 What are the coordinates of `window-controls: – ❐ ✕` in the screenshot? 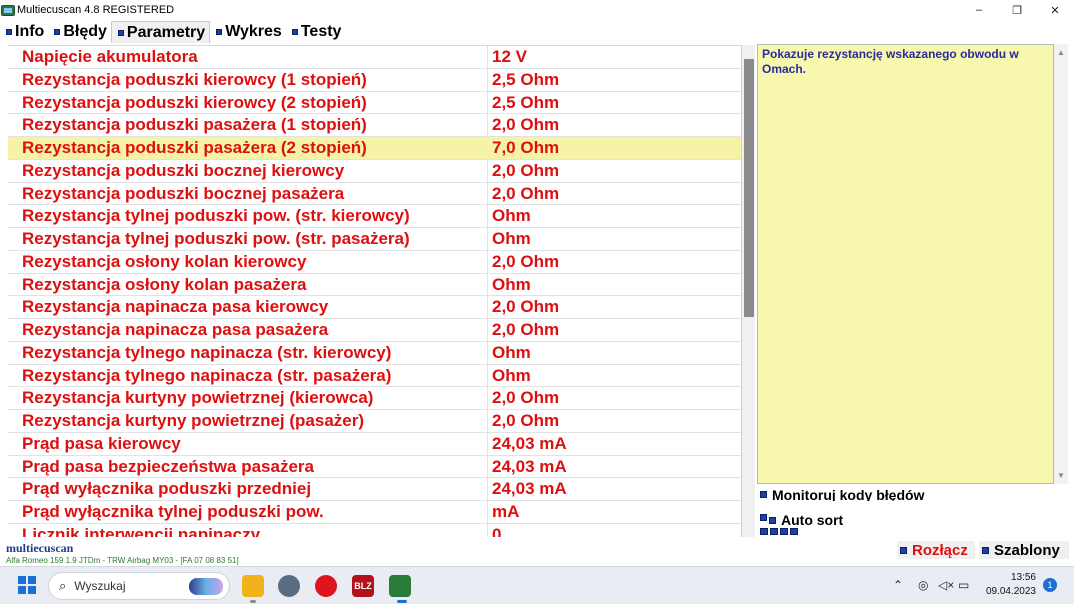 It's located at (1017, 10).